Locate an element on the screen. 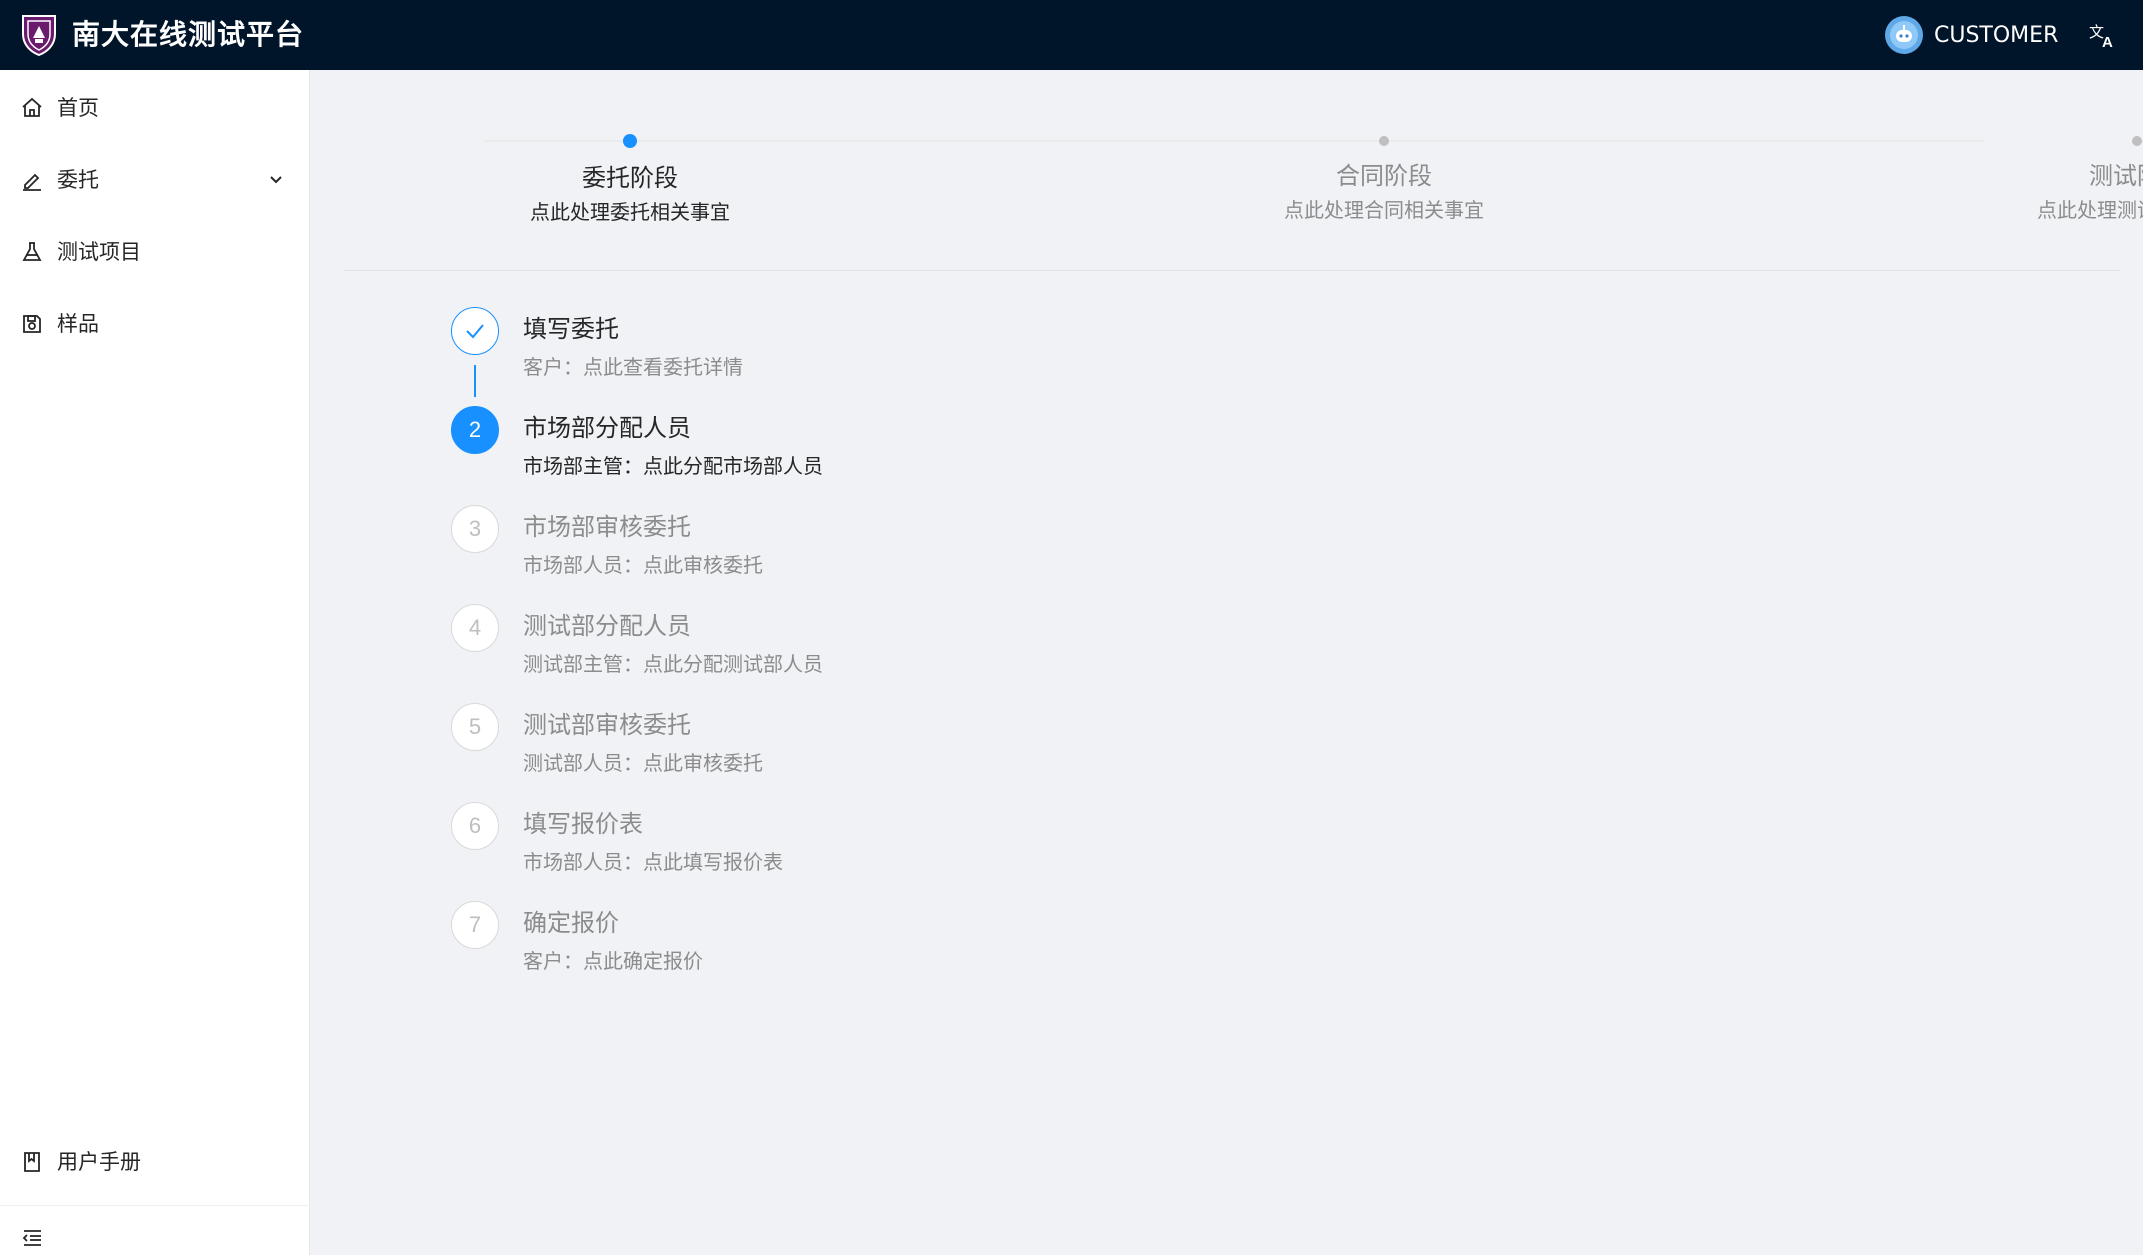 This screenshot has width=2143, height=1255. check-icon is located at coordinates (475, 331).